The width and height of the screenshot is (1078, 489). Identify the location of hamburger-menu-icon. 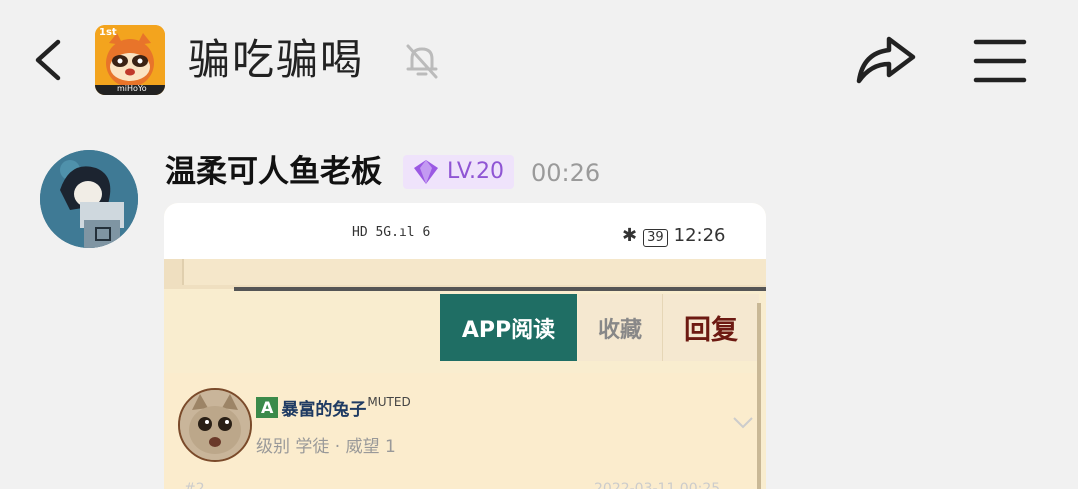
(1000, 61).